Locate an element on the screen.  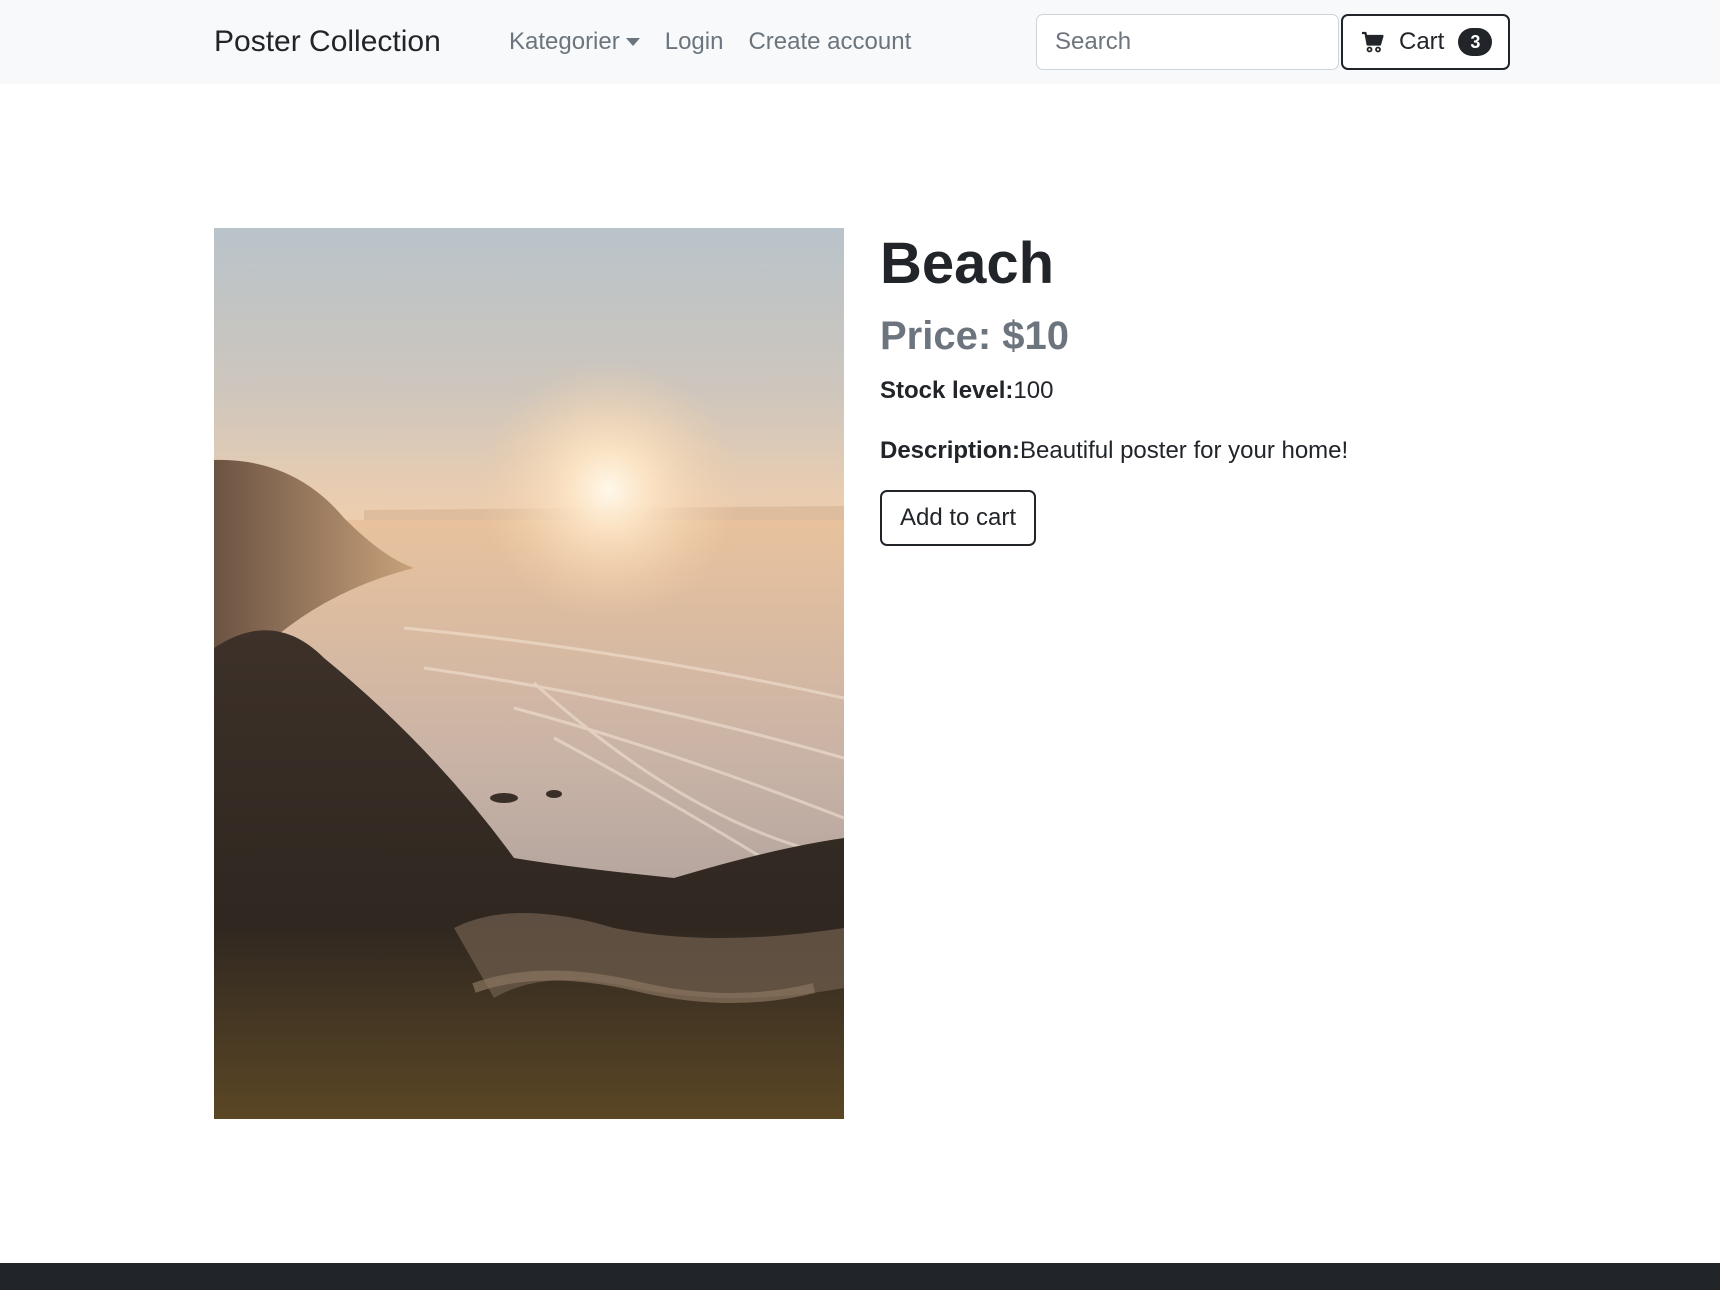
brand-logo: Poster Collection is located at coordinates (327, 42).